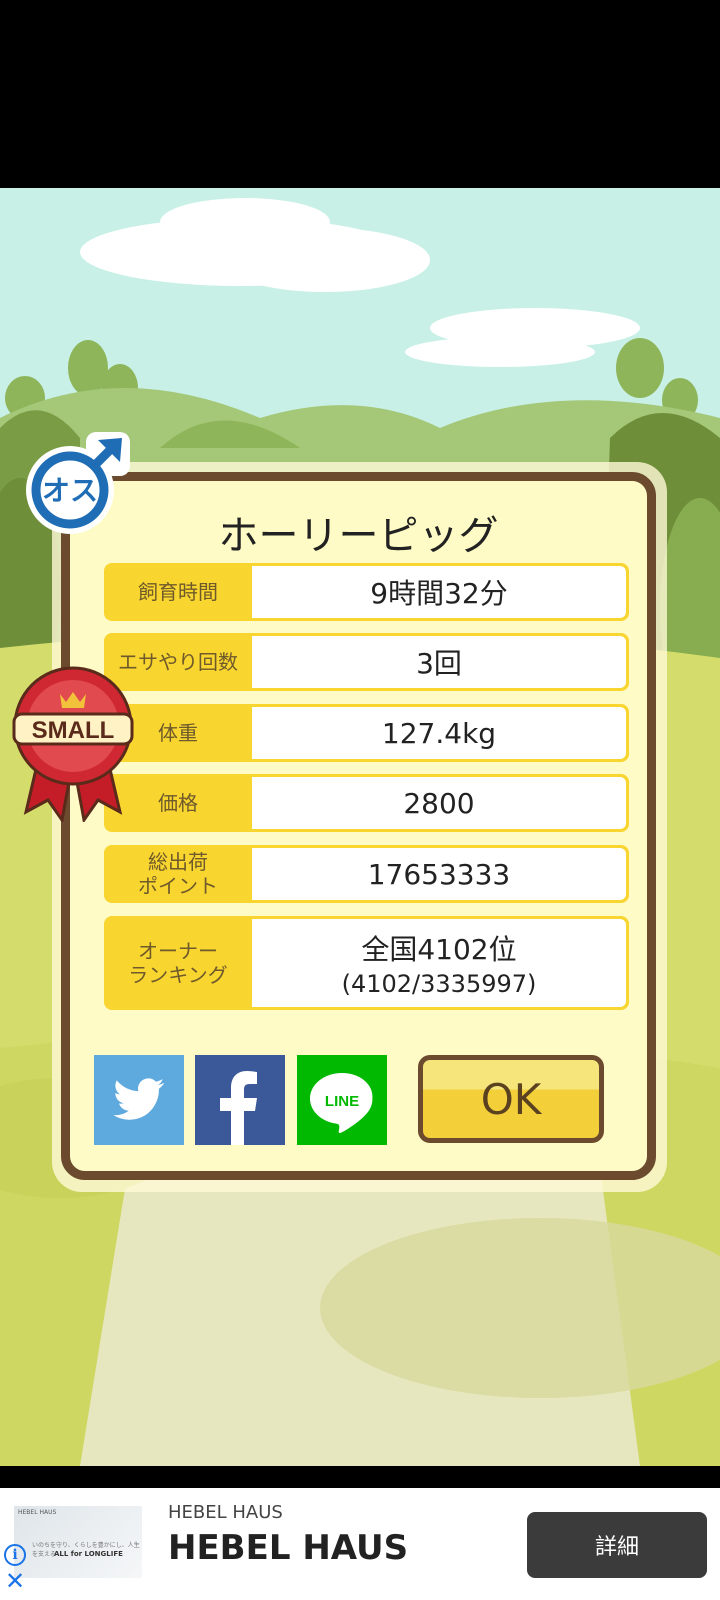 The width and height of the screenshot is (720, 1600). I want to click on stat-row-raising-time: 飼育時間 9時間32分, so click(366, 592).